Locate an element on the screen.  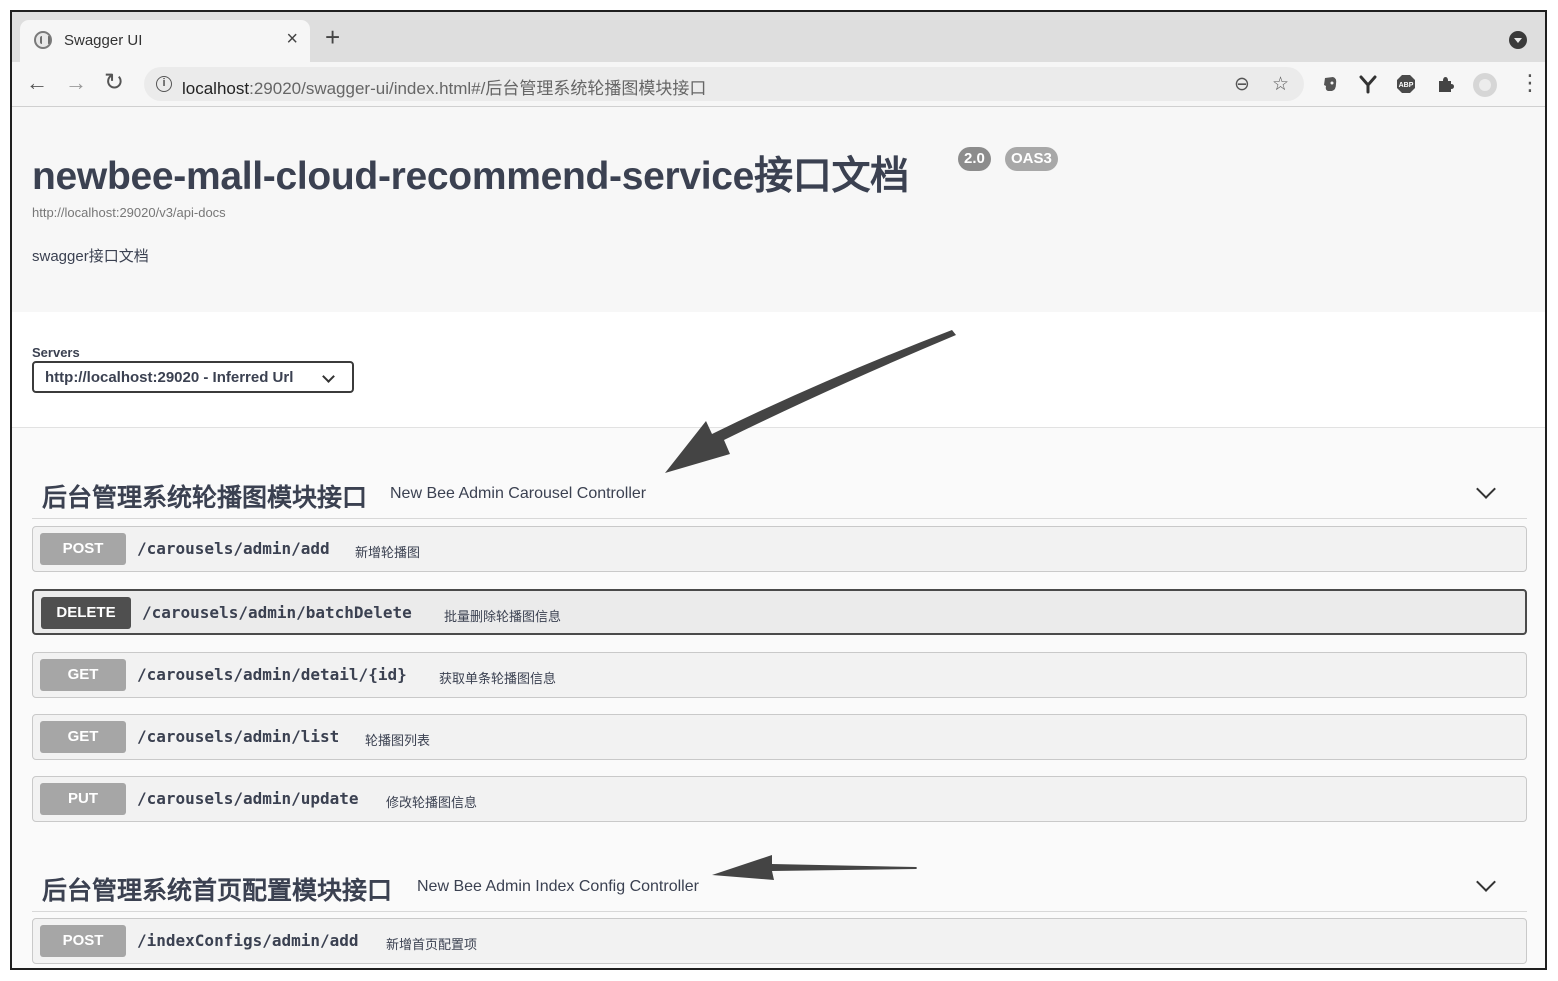
operation-post-index-config-add: POST /indexConfigs/admin/add 新增首页配置项 is located at coordinates (779, 941).